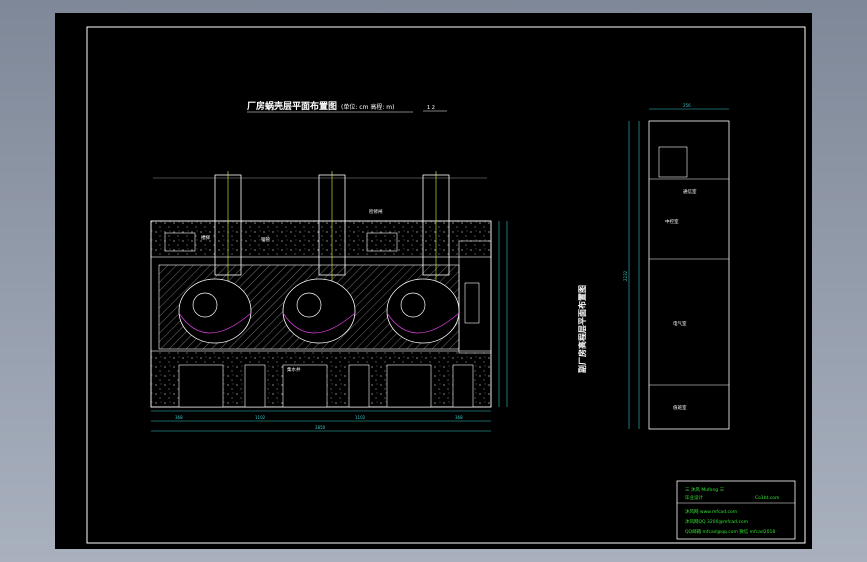  Describe the element at coordinates (472, 303) in the screenshot. I see `right-shaft` at that location.